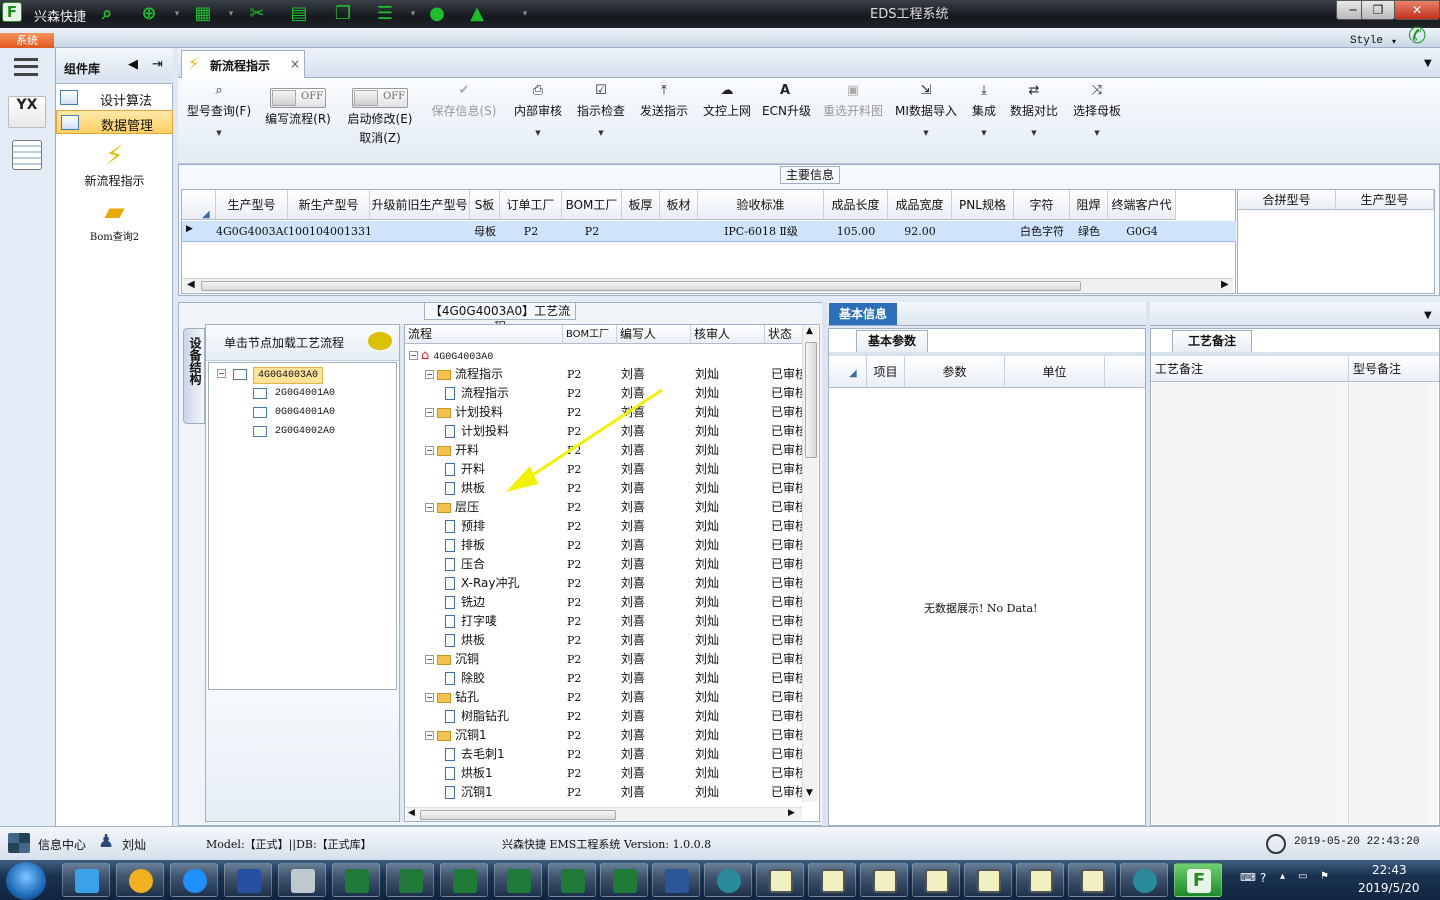  Describe the element at coordinates (380, 118) in the screenshot. I see `start-edit-toggle: OFF 启动修改(E) 取消(Z)` at that location.